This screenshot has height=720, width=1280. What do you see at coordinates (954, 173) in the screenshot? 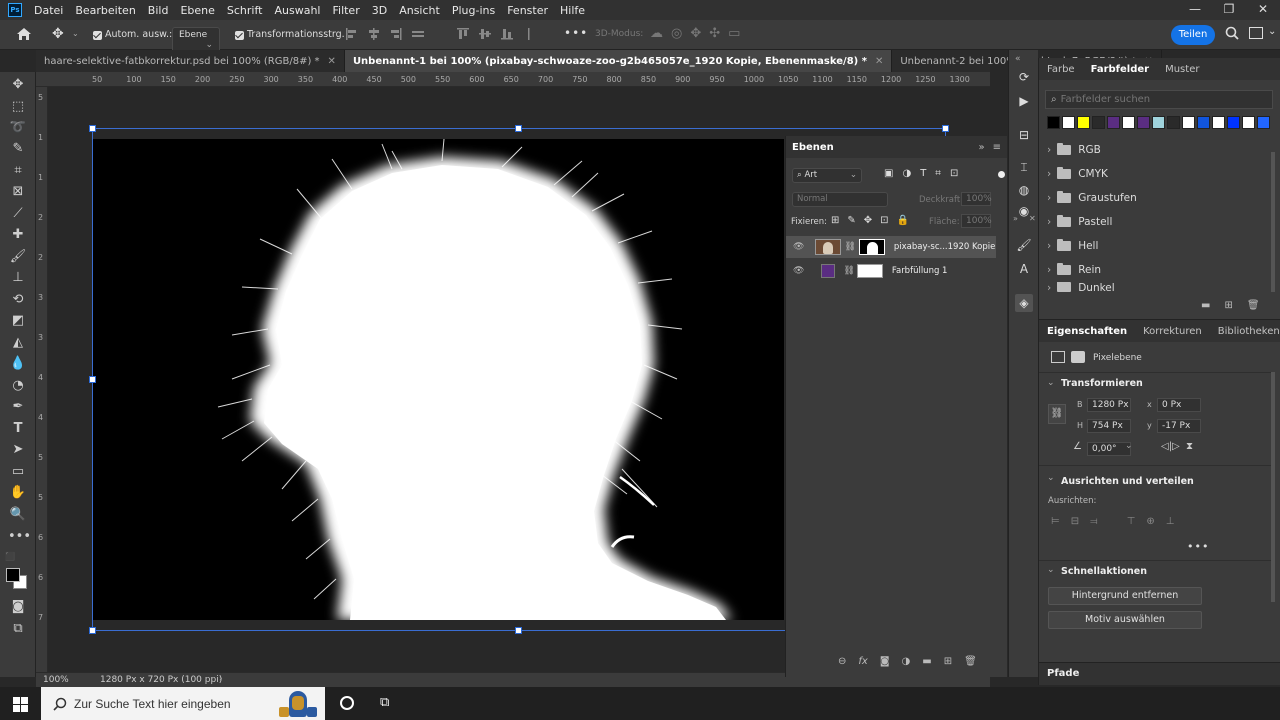
I see `filter-smartobject-icon: ⊡` at bounding box center [954, 173].